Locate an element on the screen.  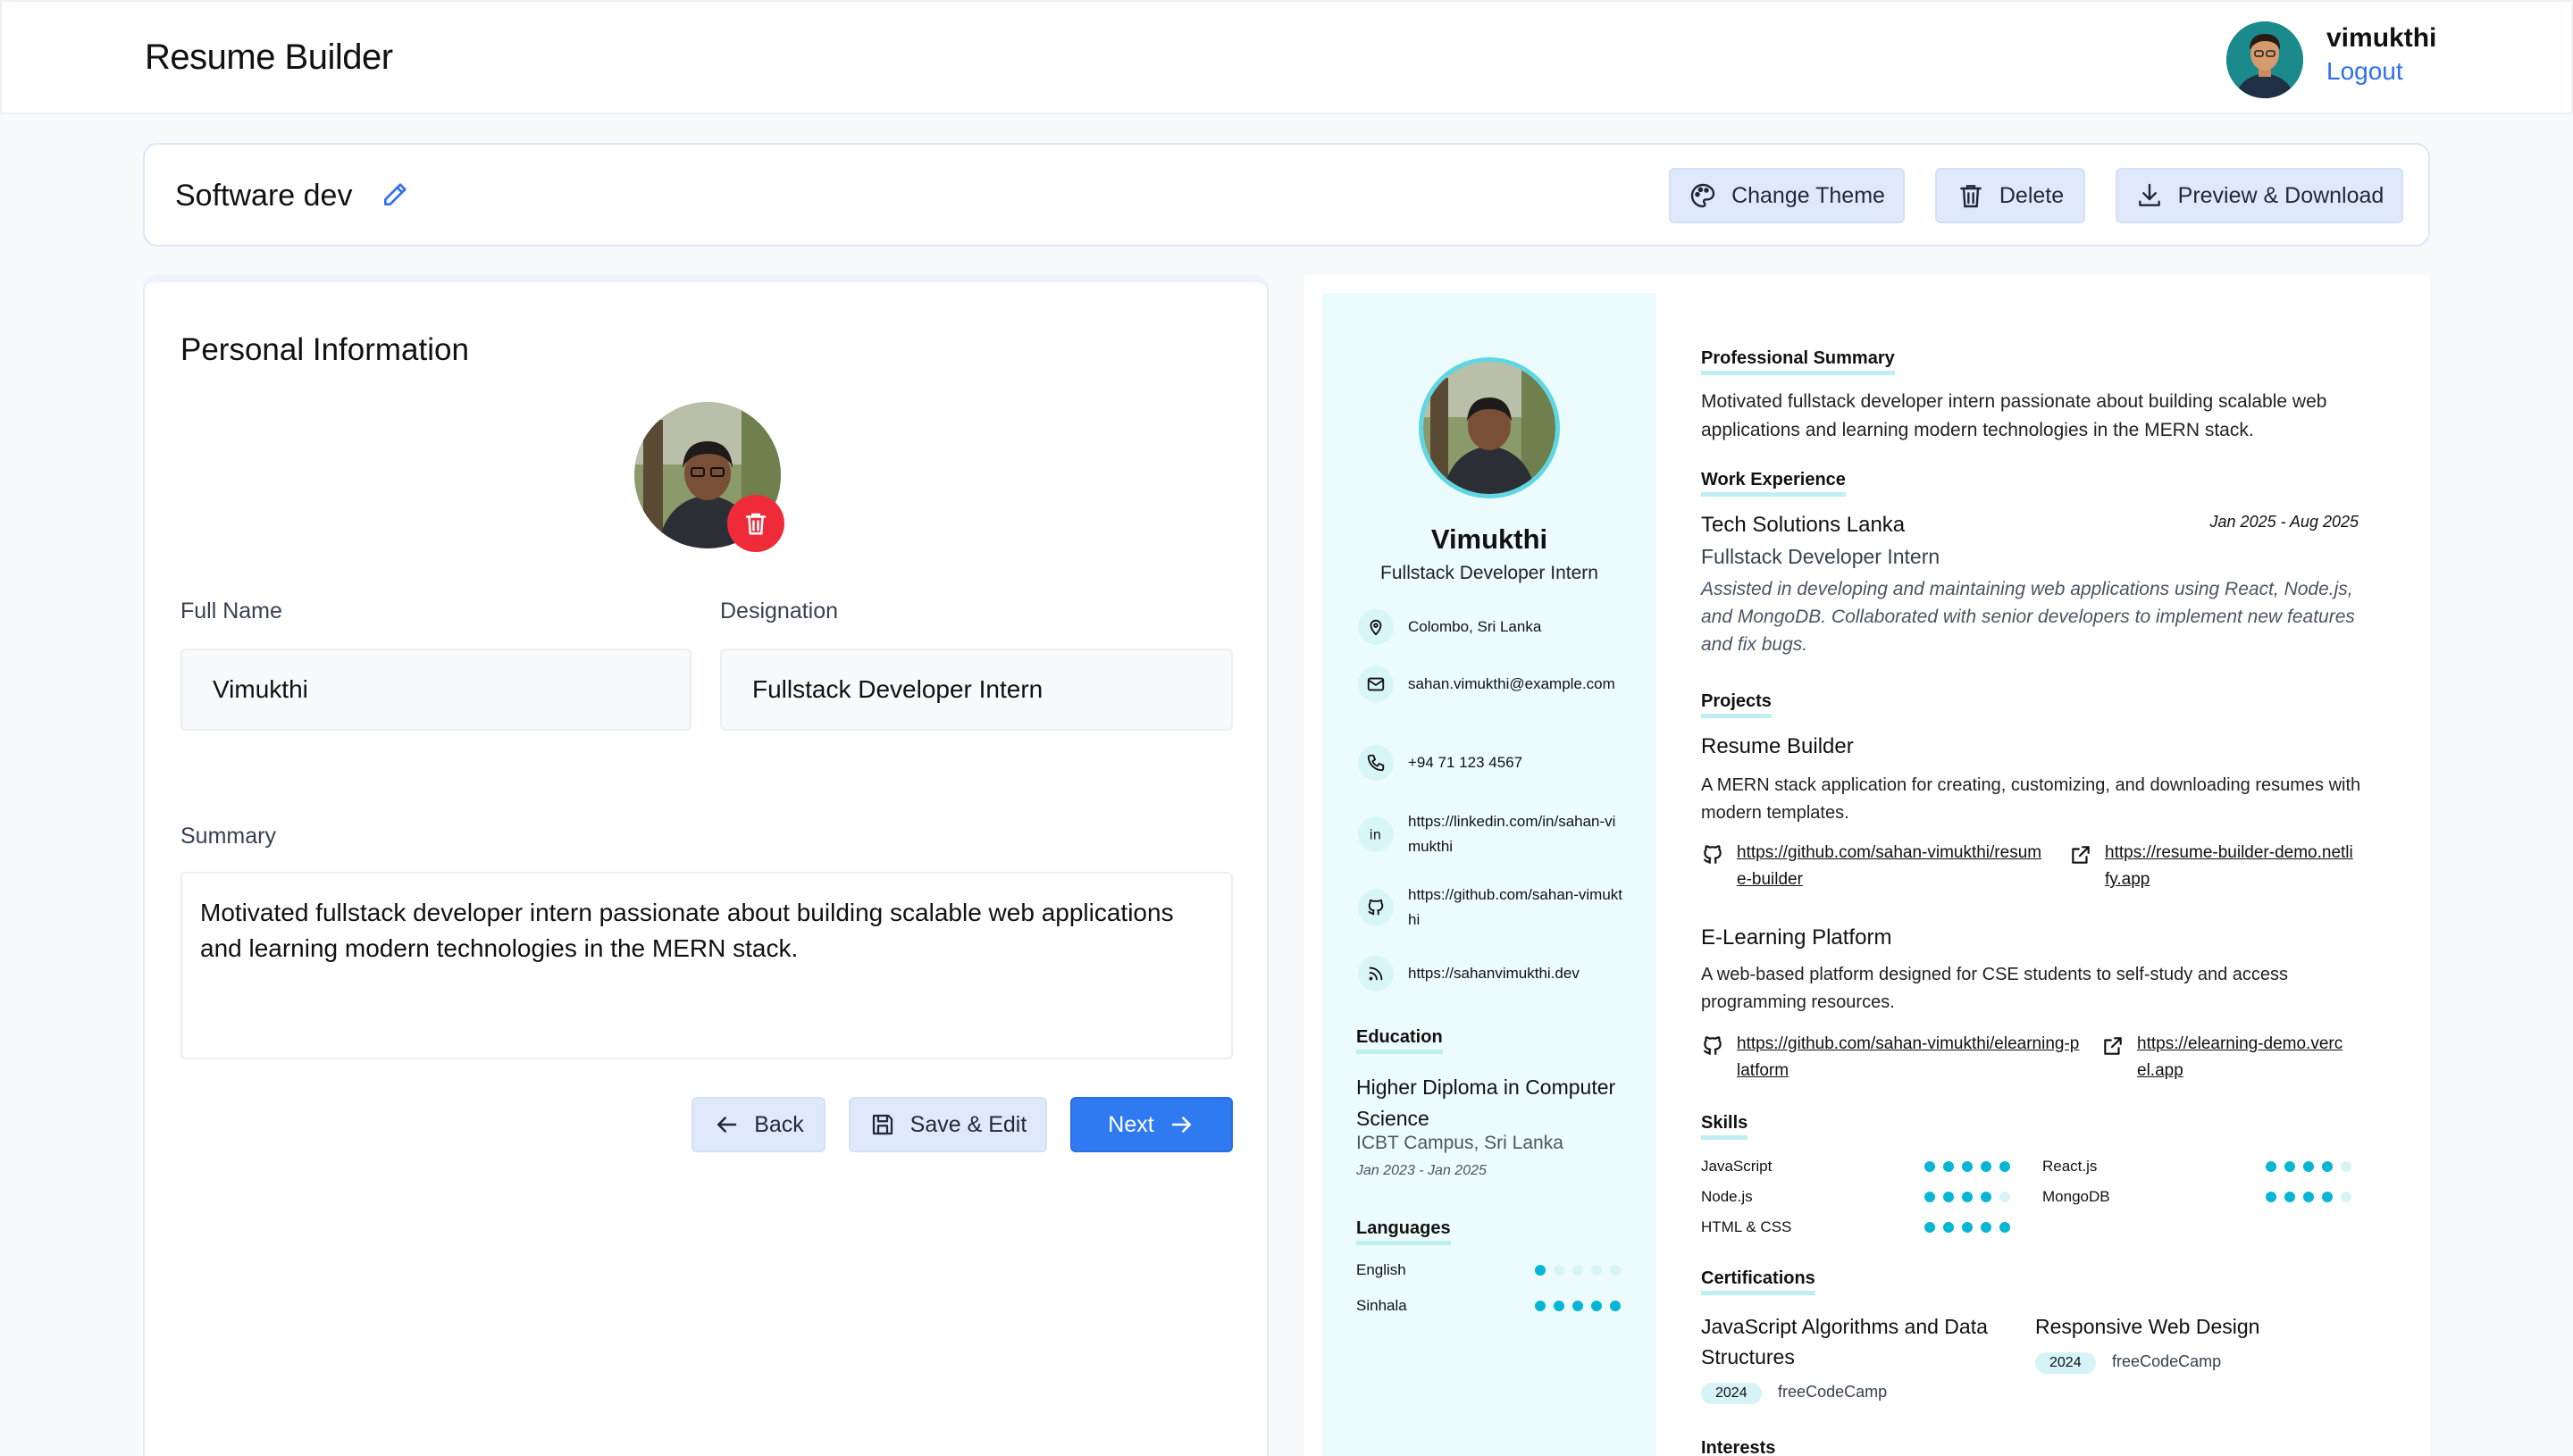
delete-button: Delete is located at coordinates (2010, 195).